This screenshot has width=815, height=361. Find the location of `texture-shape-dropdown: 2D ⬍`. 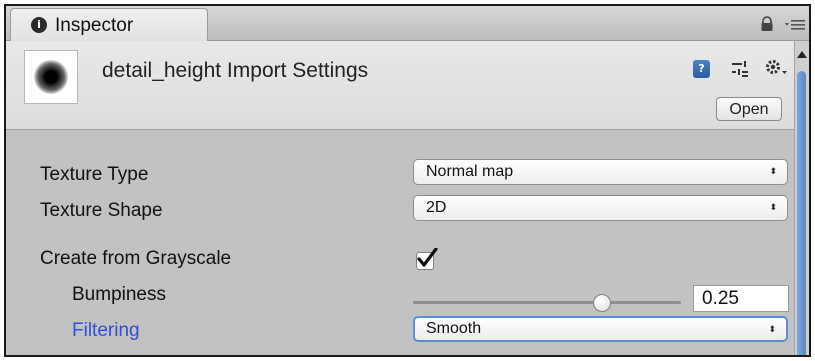

texture-shape-dropdown: 2D ⬍ is located at coordinates (600, 208).